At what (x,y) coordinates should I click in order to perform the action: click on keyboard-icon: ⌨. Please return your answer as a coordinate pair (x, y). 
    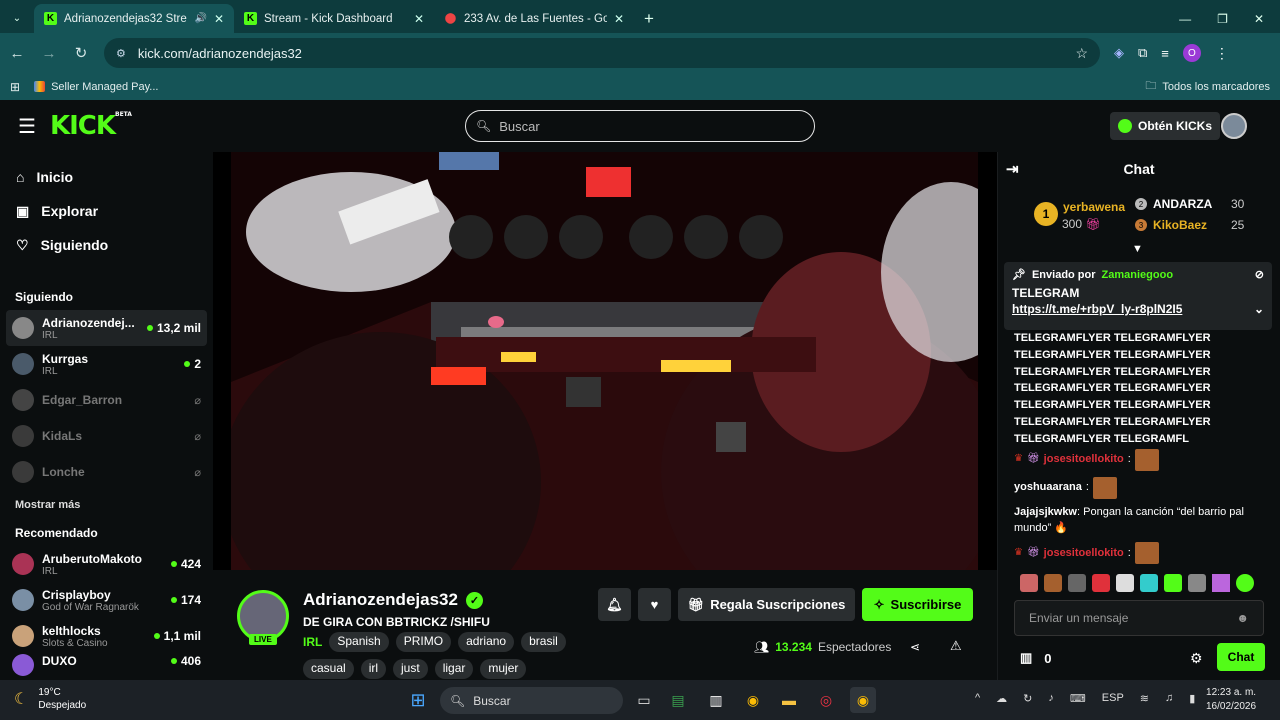
    Looking at the image, I should click on (1078, 698).